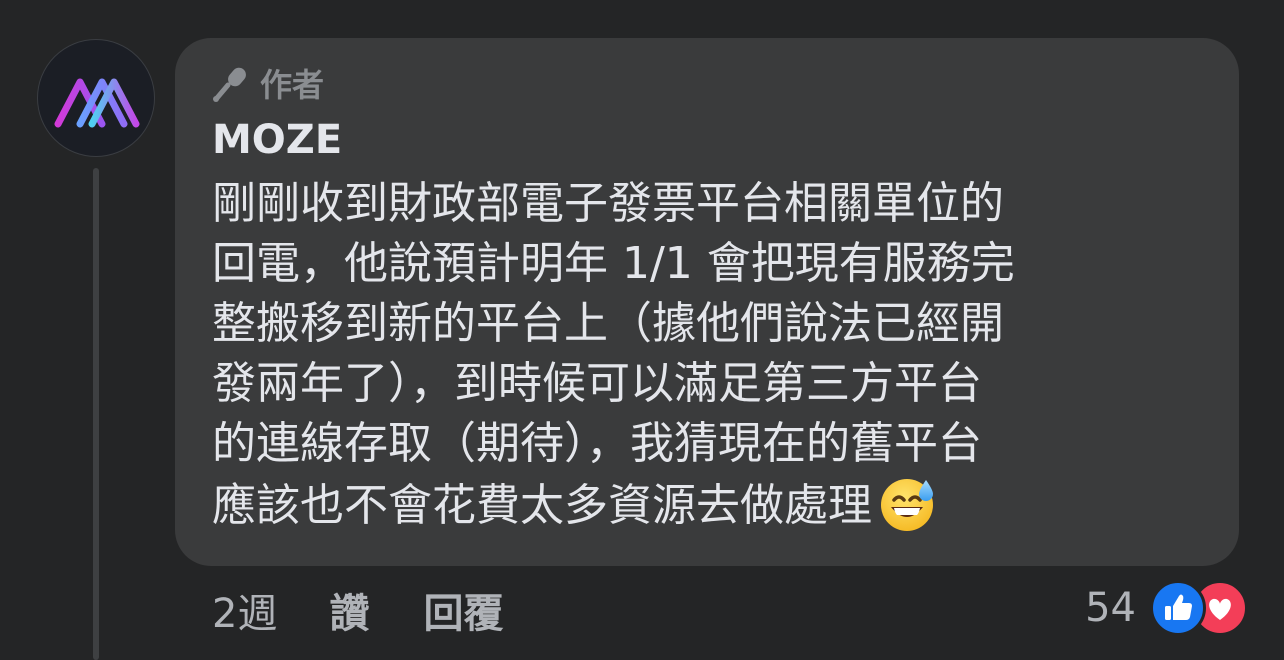  I want to click on moze-logo-icon, so click(97, 103).